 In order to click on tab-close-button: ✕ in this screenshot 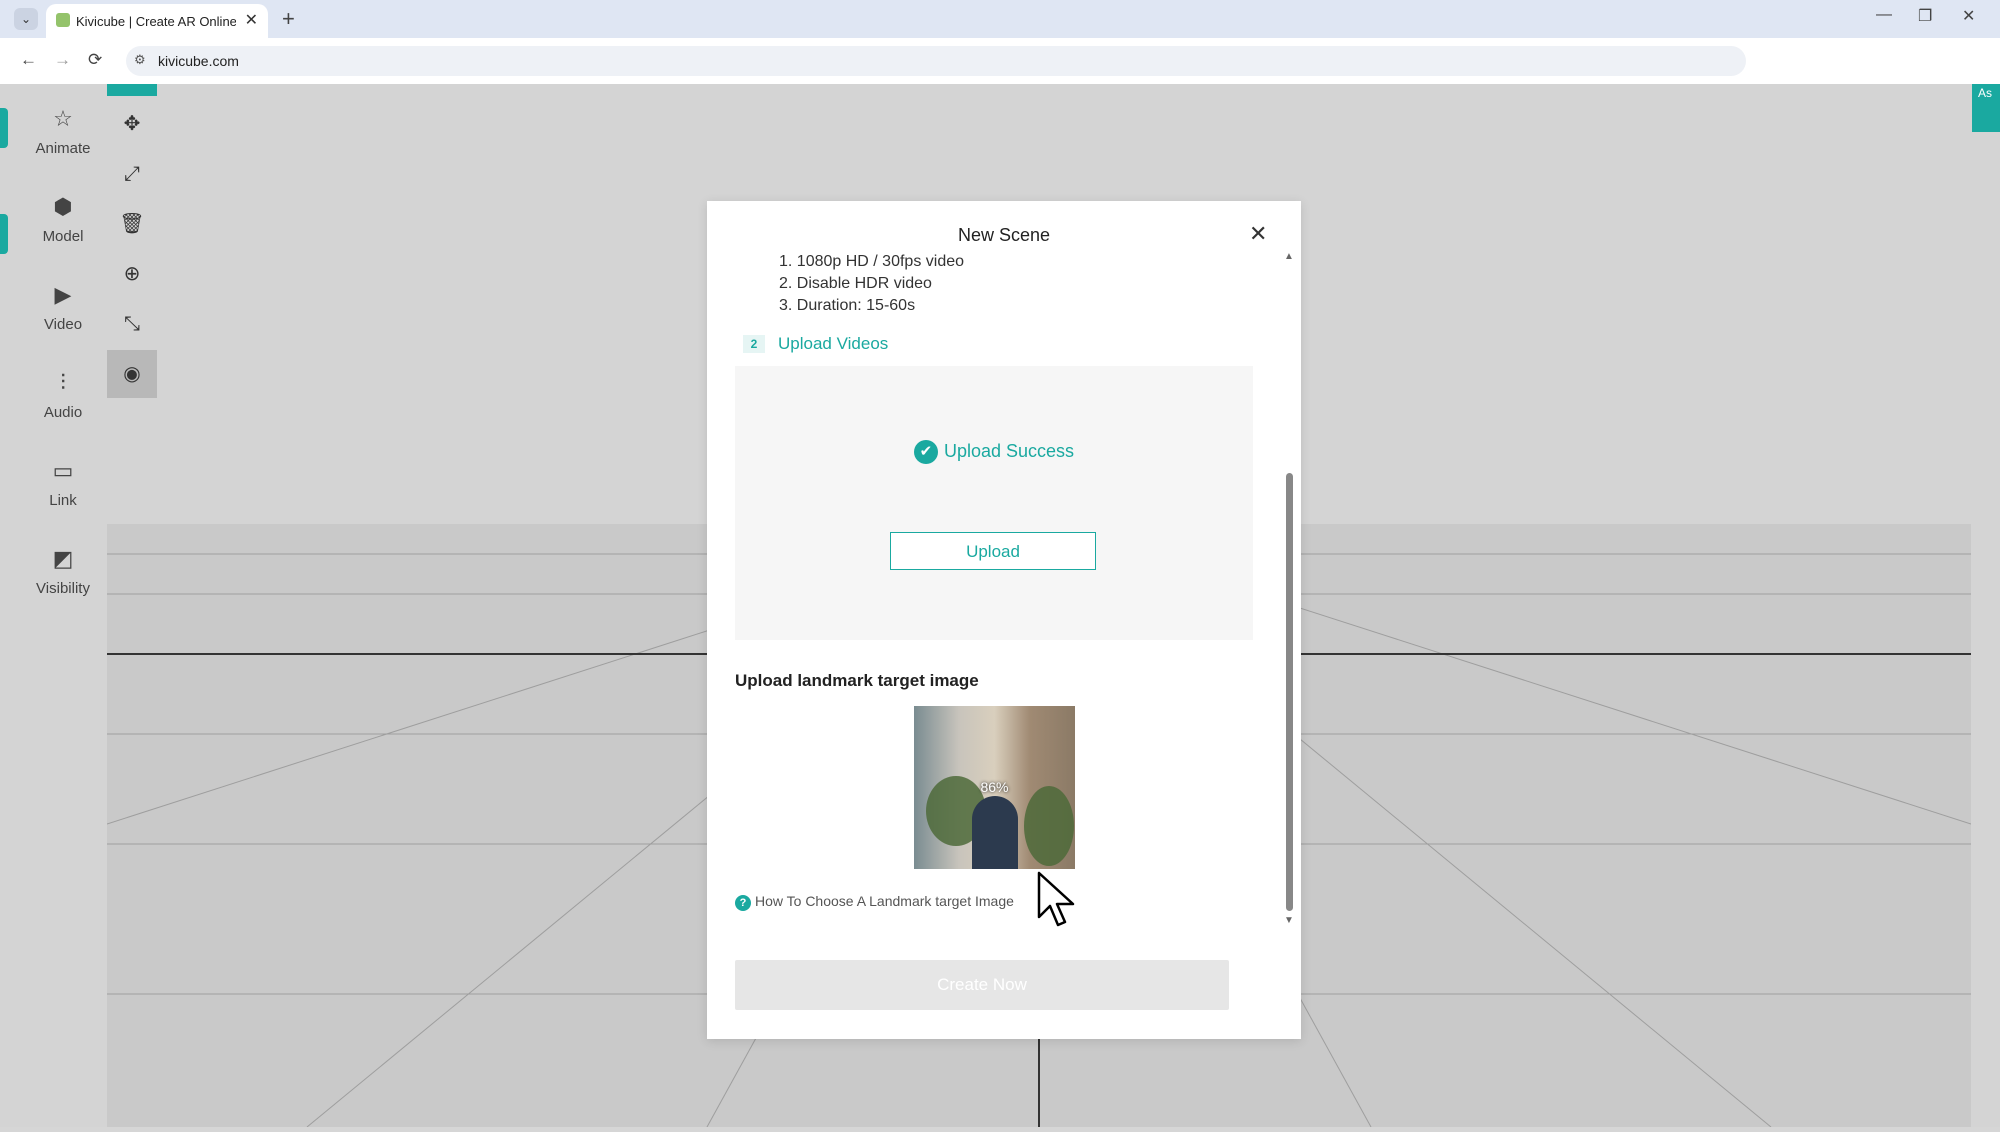, I will do `click(251, 20)`.